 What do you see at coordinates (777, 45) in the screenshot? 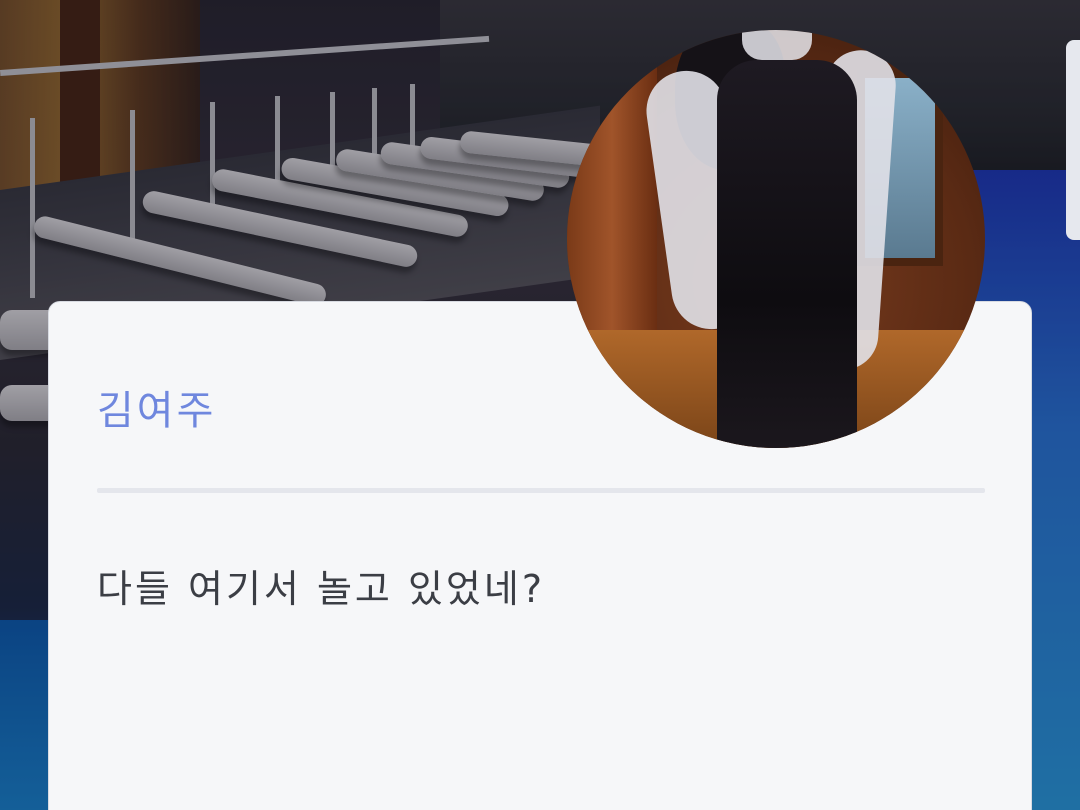
I see `avatar-collar` at bounding box center [777, 45].